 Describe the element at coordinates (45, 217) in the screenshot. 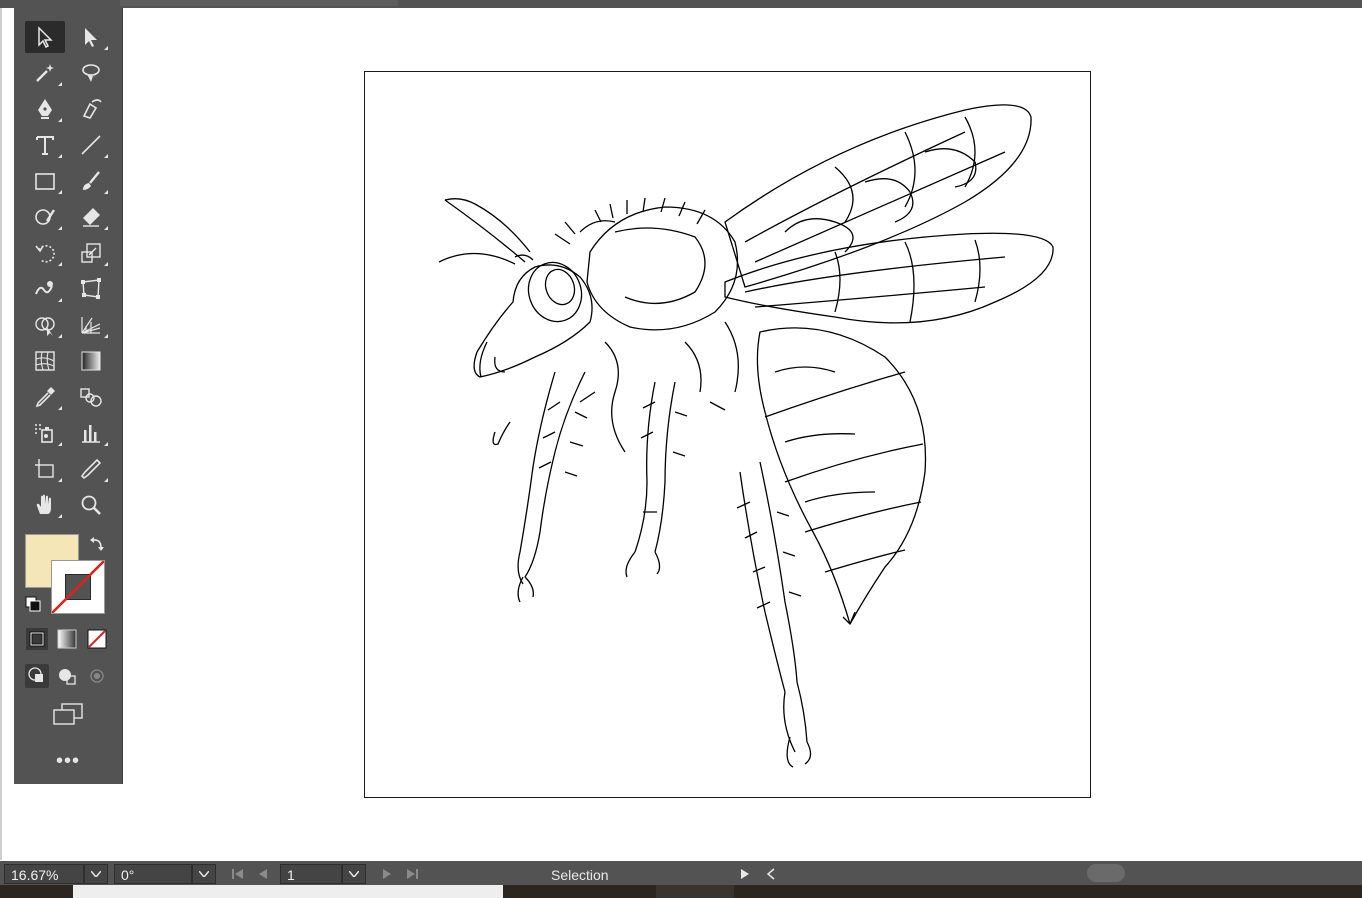

I see `shaper-tool-icon` at that location.